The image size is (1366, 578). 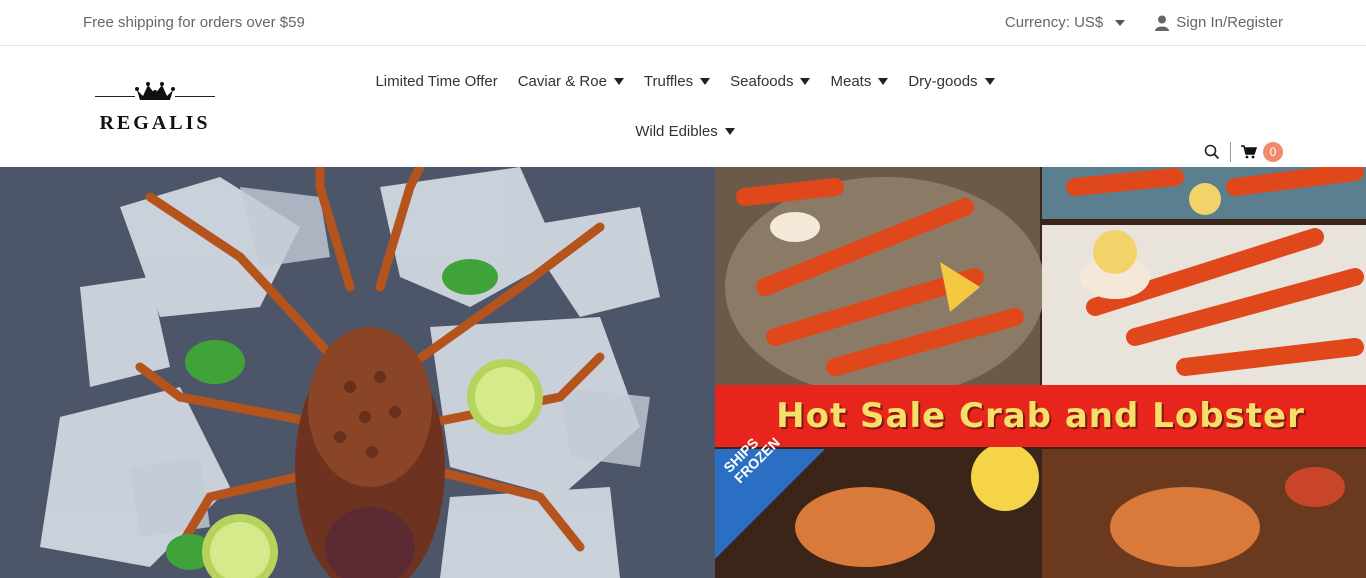 What do you see at coordinates (1229, 22) in the screenshot?
I see `sign-in-label: Sign In/Register` at bounding box center [1229, 22].